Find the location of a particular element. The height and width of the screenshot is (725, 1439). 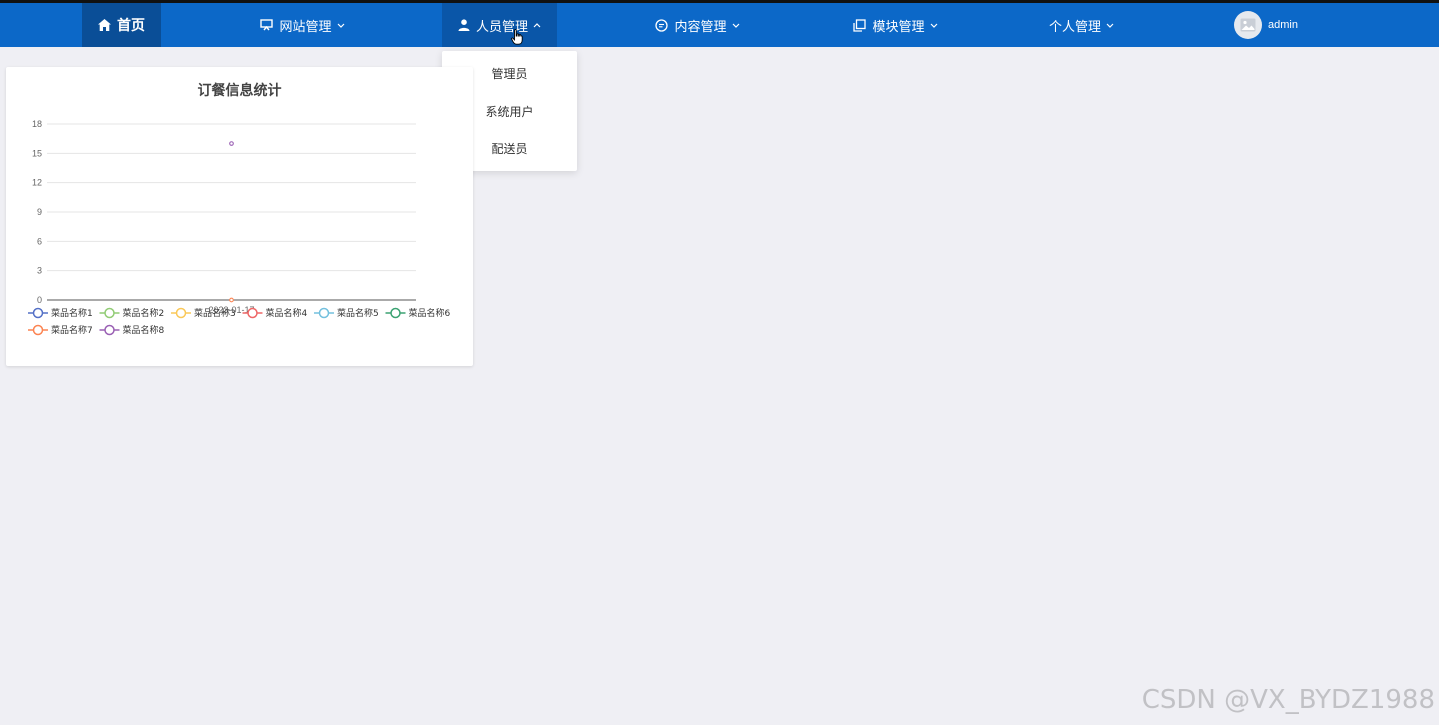

legend-label: 菜品名称5 is located at coordinates (358, 313).